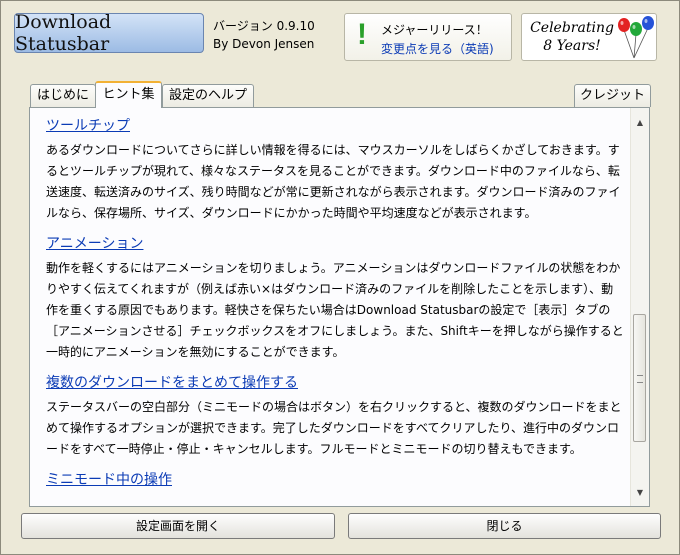 The height and width of the screenshot is (555, 680). Describe the element at coordinates (434, 30) in the screenshot. I see `release-title: メジャーリリース！` at that location.